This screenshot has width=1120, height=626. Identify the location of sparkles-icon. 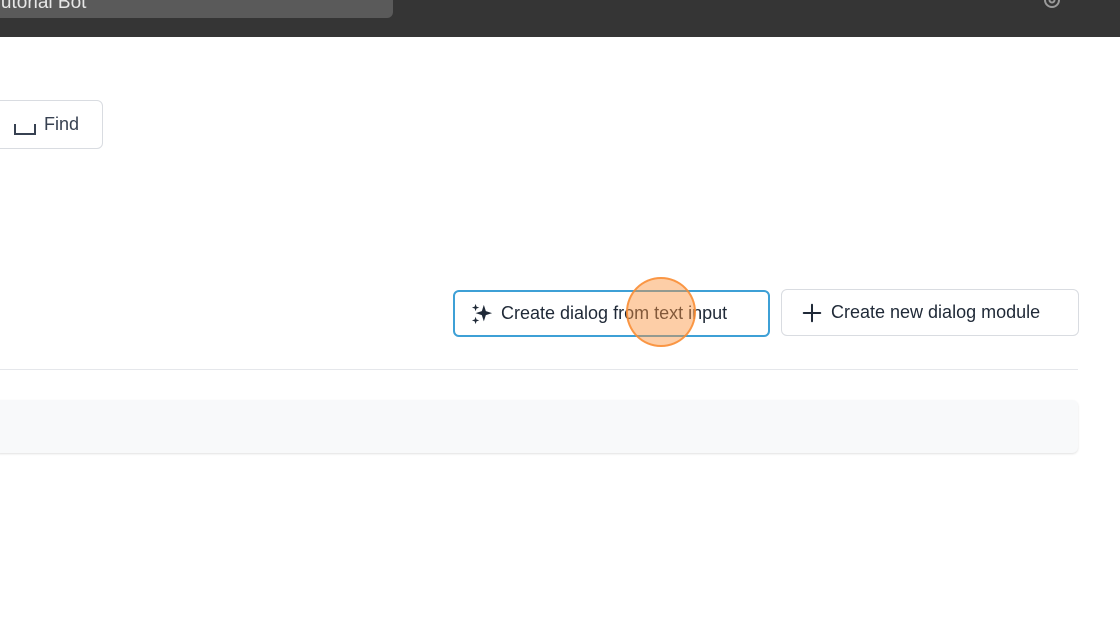
(482, 313).